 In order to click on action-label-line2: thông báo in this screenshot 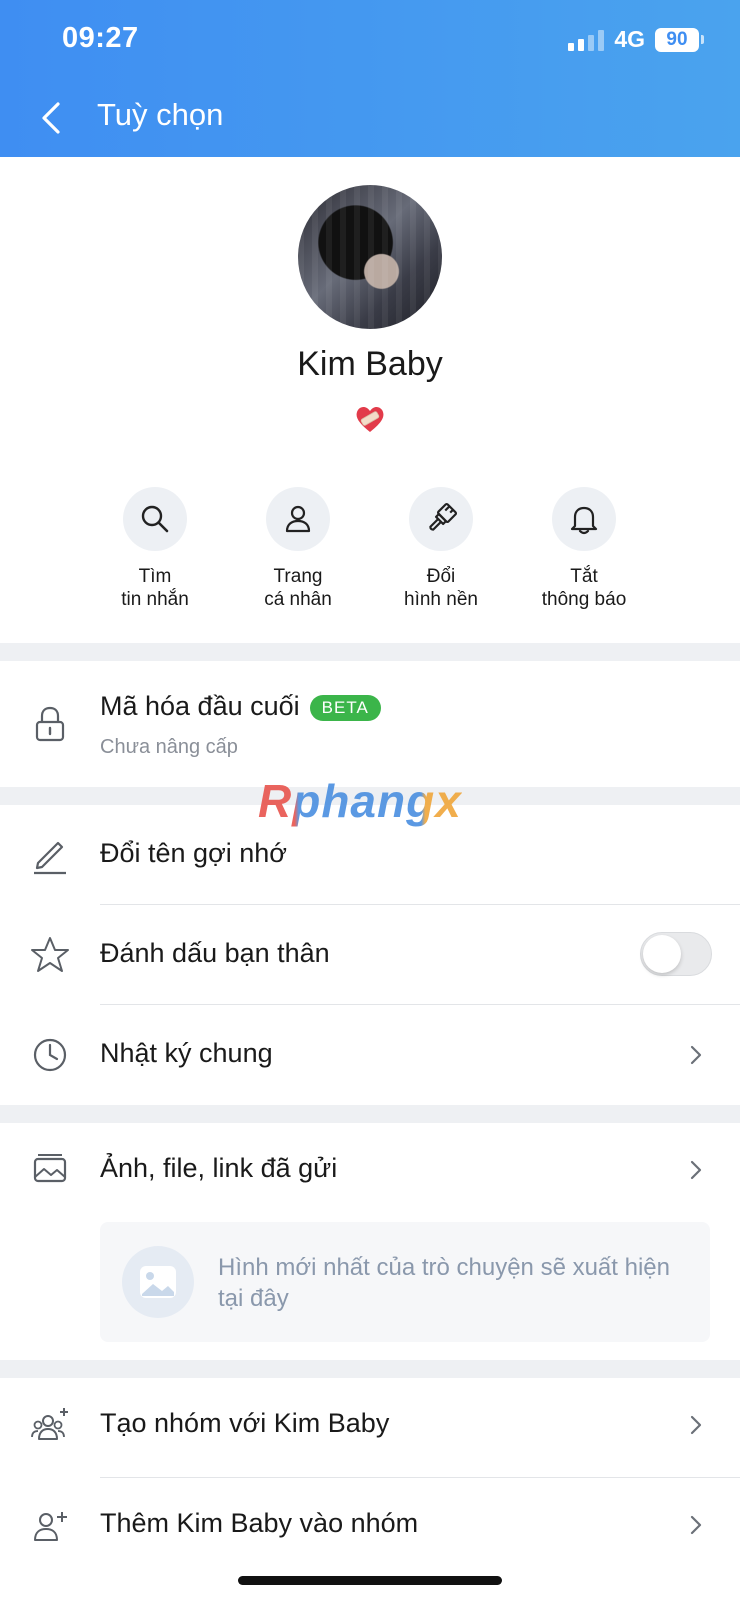, I will do `click(584, 599)`.